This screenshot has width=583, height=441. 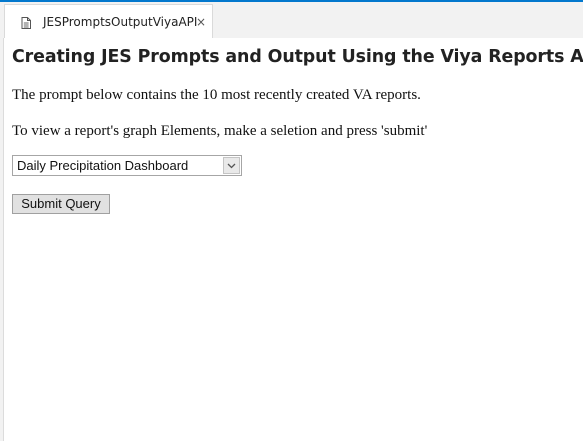 I want to click on tab-close-icon: ×, so click(x=201, y=22).